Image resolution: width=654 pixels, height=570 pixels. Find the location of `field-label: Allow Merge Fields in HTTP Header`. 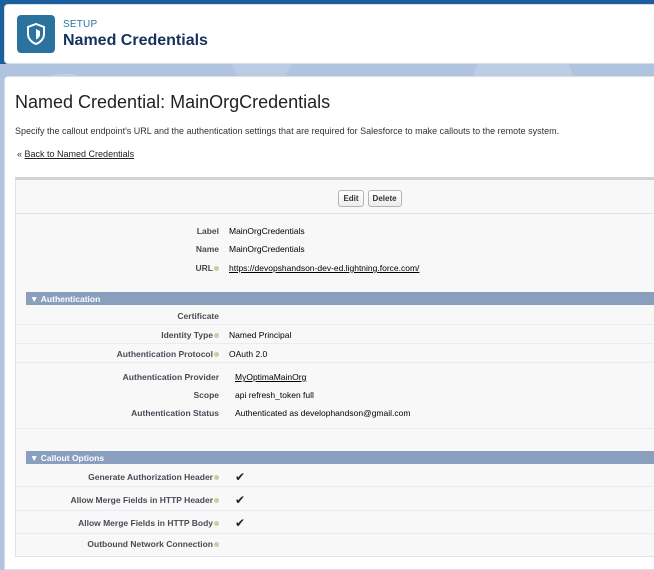

field-label: Allow Merge Fields in HTTP Header is located at coordinates (119, 500).